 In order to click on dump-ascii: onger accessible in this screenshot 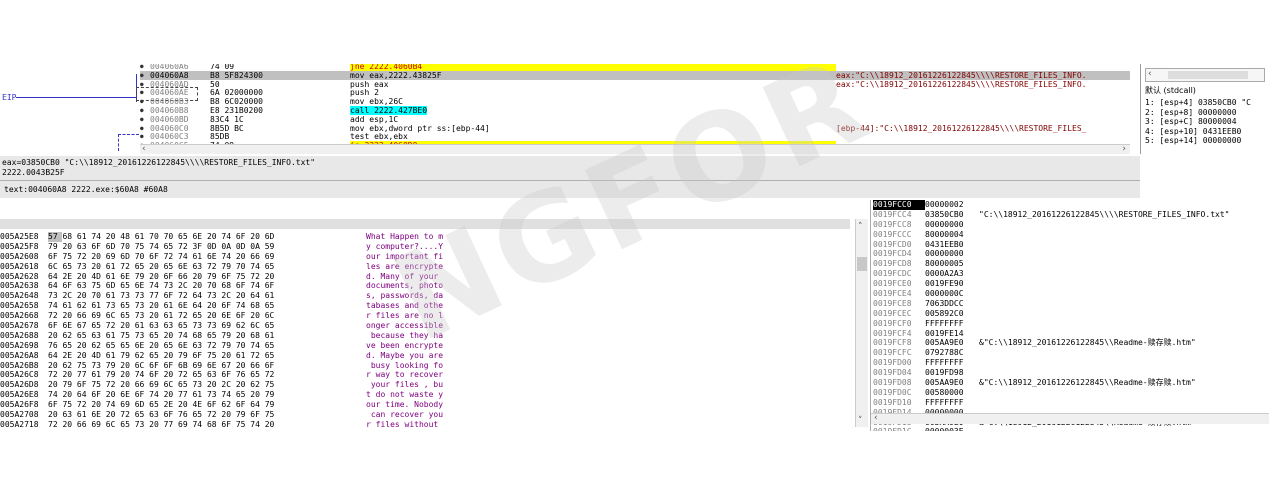, I will do `click(405, 326)`.